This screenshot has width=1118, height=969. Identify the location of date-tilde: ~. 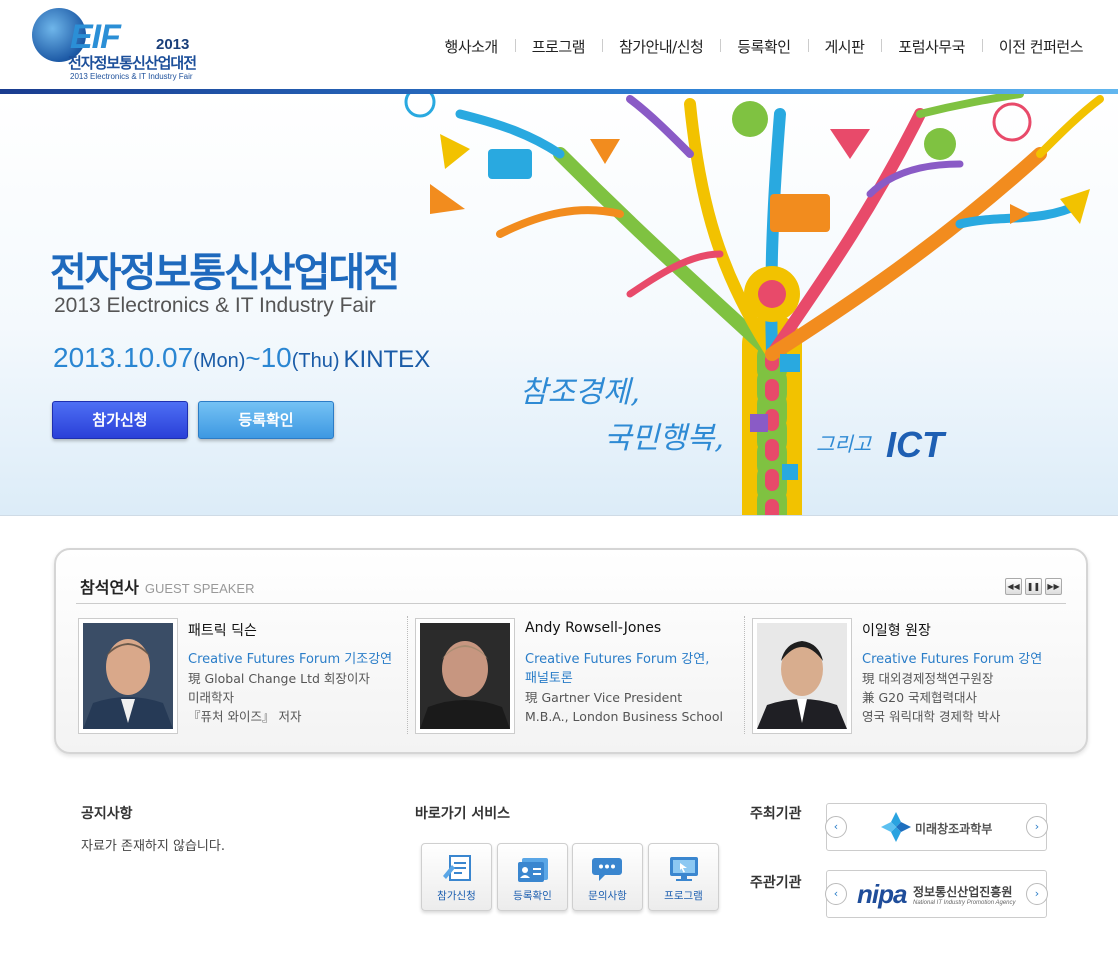
(253, 358).